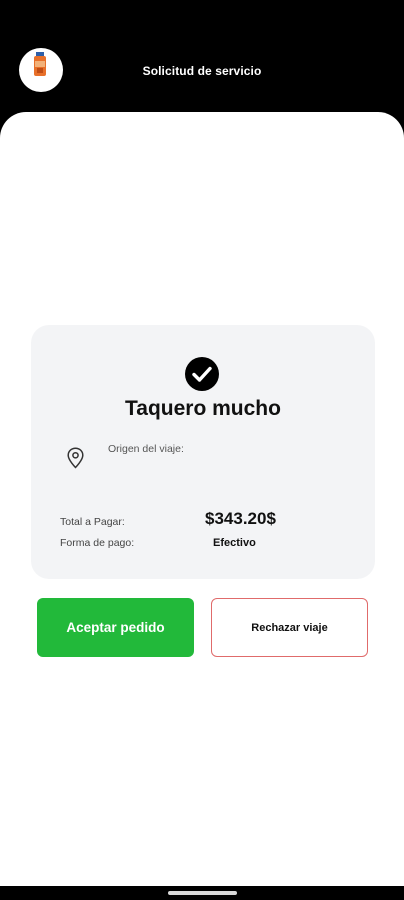 This screenshot has width=404, height=900. Describe the element at coordinates (202, 374) in the screenshot. I see `check-circle-icon` at that location.